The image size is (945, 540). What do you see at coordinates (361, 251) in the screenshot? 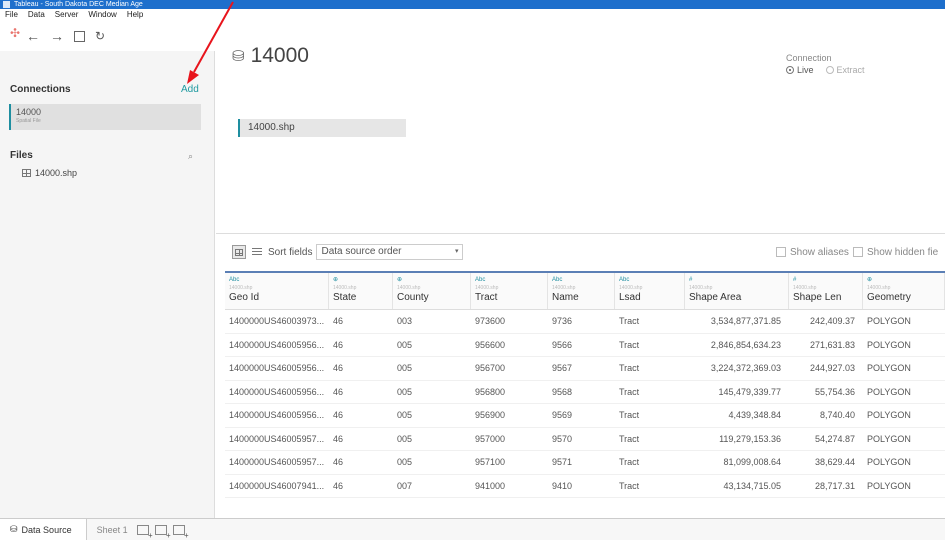
I see `sort-fields-value: Data source order` at bounding box center [361, 251].